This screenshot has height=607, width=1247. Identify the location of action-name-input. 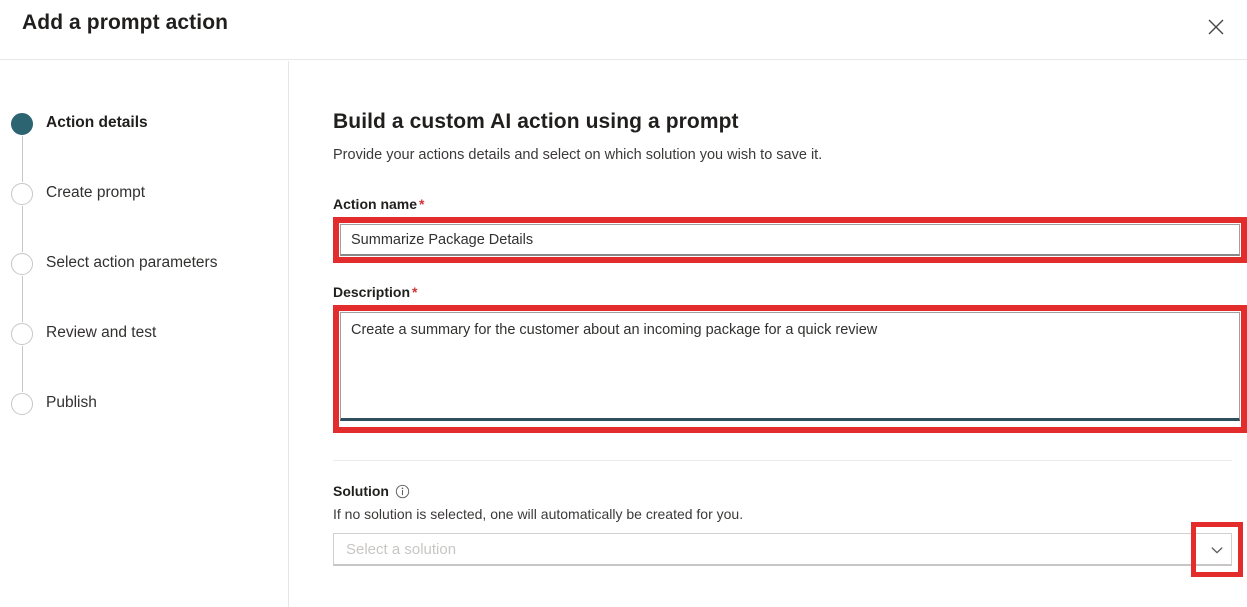
(790, 240).